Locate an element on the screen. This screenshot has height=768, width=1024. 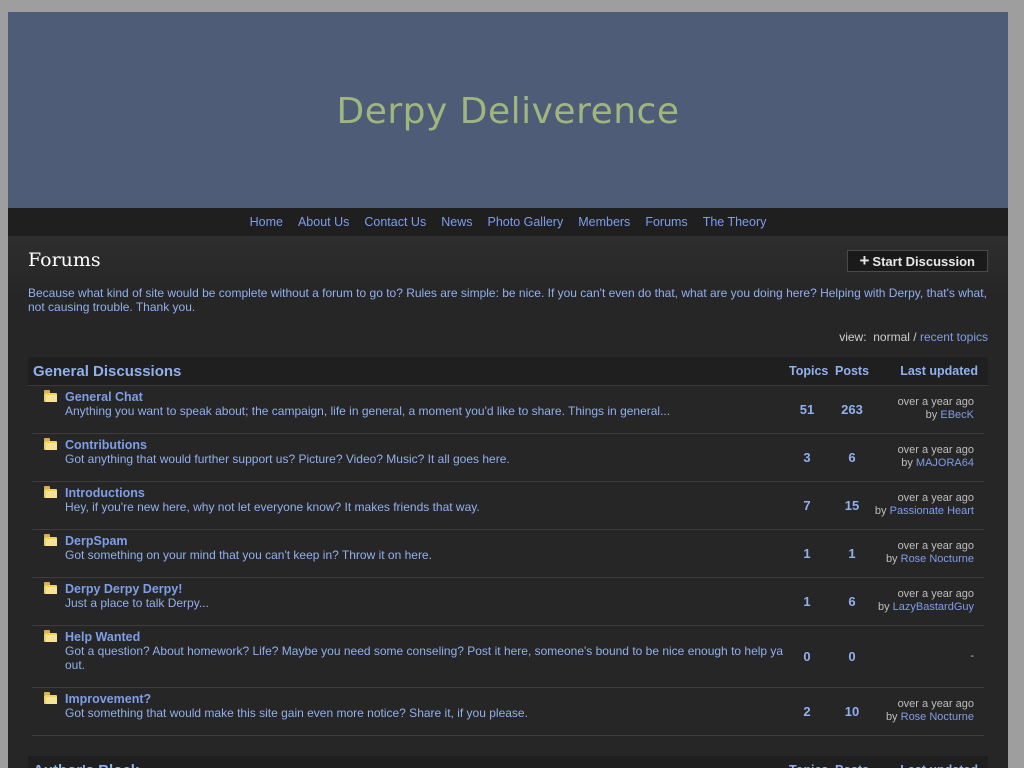
posts-count: 1 is located at coordinates (852, 553).